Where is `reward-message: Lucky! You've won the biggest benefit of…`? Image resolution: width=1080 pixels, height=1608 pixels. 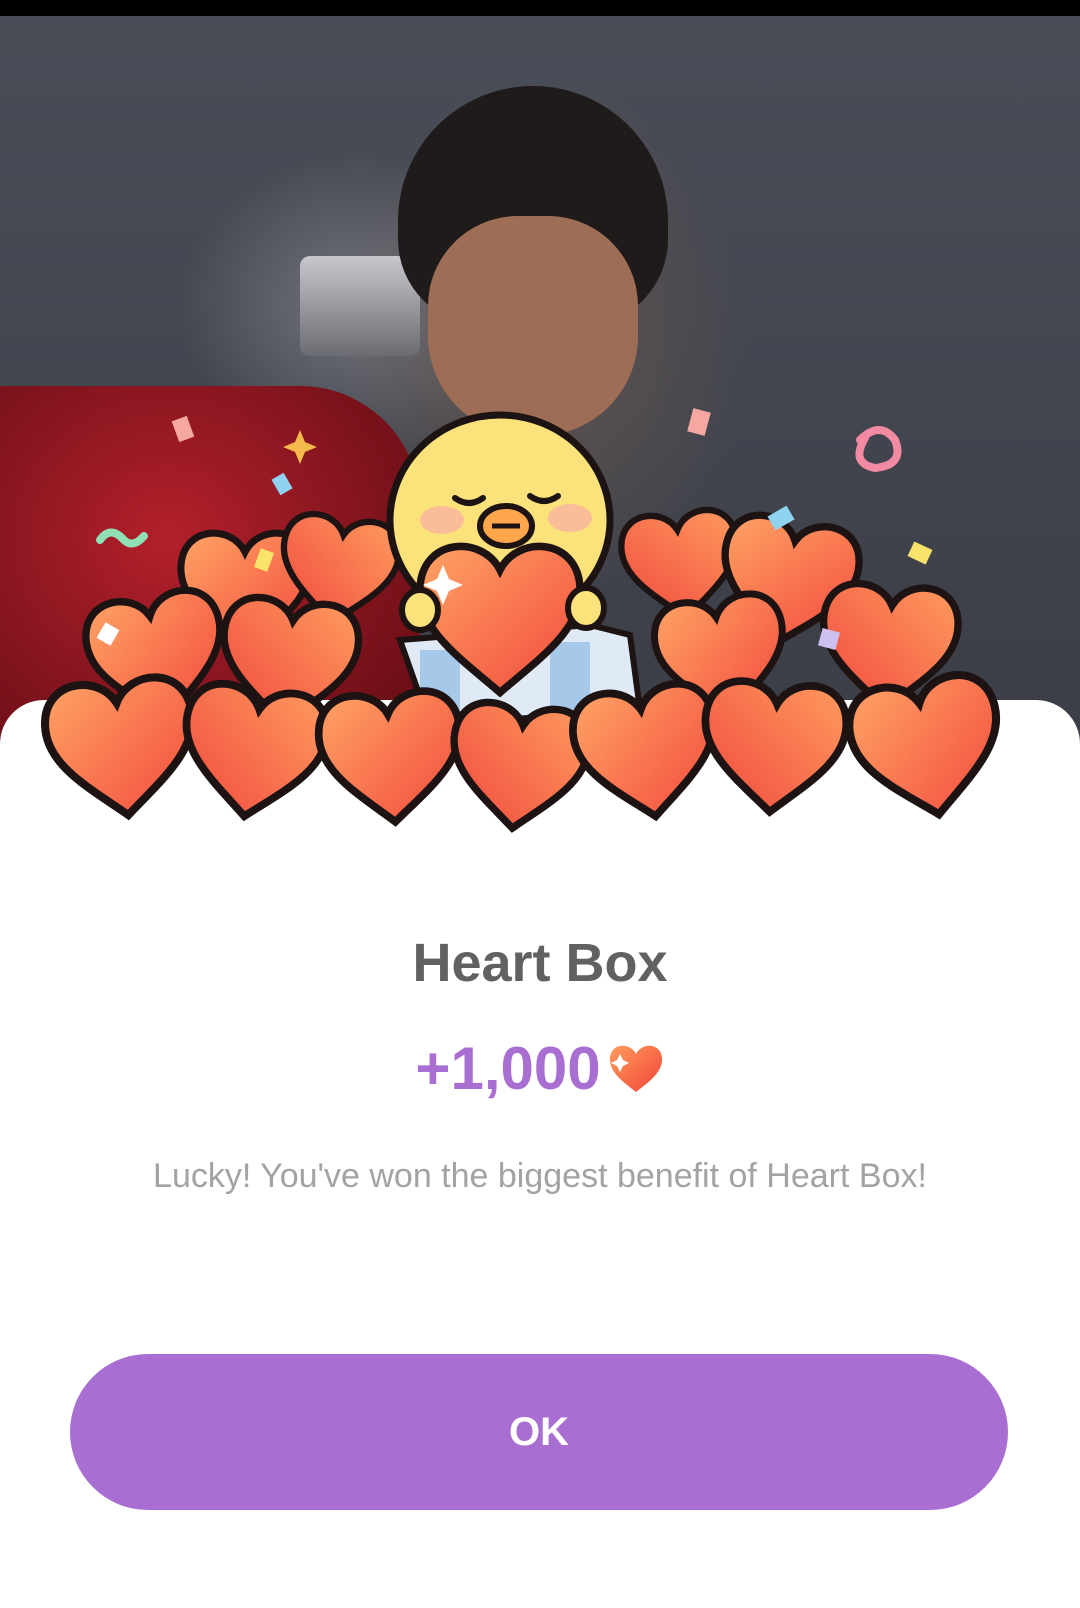
reward-message: Lucky! You've won the biggest benefit of… is located at coordinates (540, 1176).